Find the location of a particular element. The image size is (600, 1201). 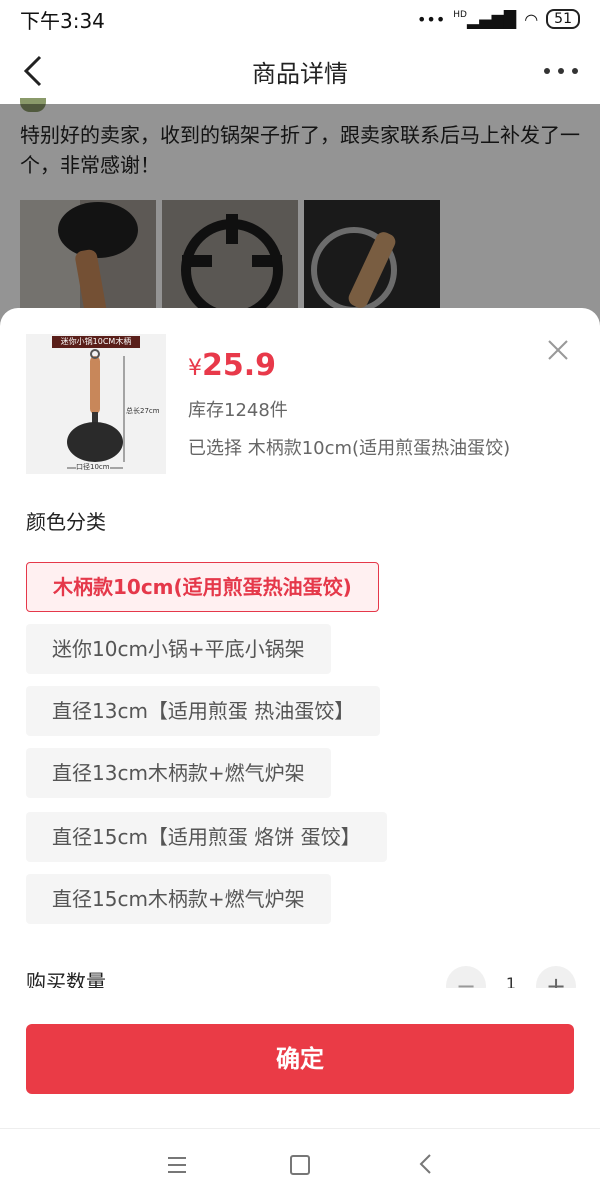

price-value: 25.9 is located at coordinates (239, 365).